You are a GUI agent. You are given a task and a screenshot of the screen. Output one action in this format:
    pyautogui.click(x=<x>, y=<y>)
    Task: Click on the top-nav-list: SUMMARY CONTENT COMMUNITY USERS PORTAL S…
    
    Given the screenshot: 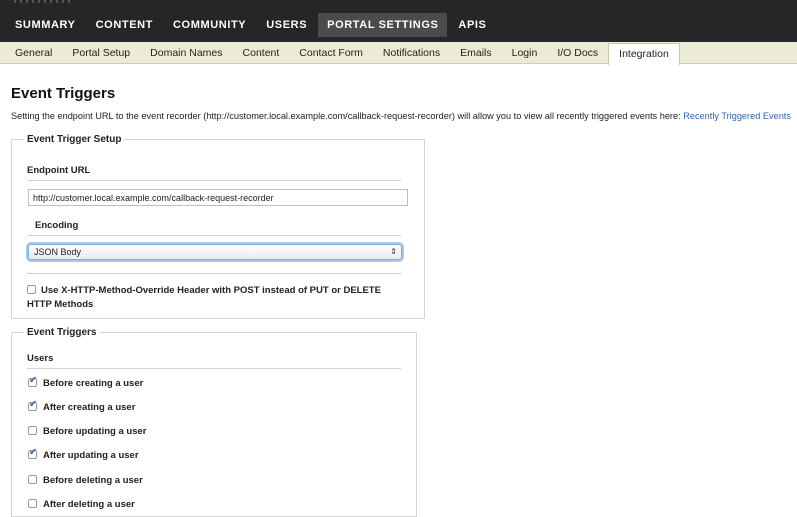 What is the action you would take?
    pyautogui.click(x=251, y=25)
    